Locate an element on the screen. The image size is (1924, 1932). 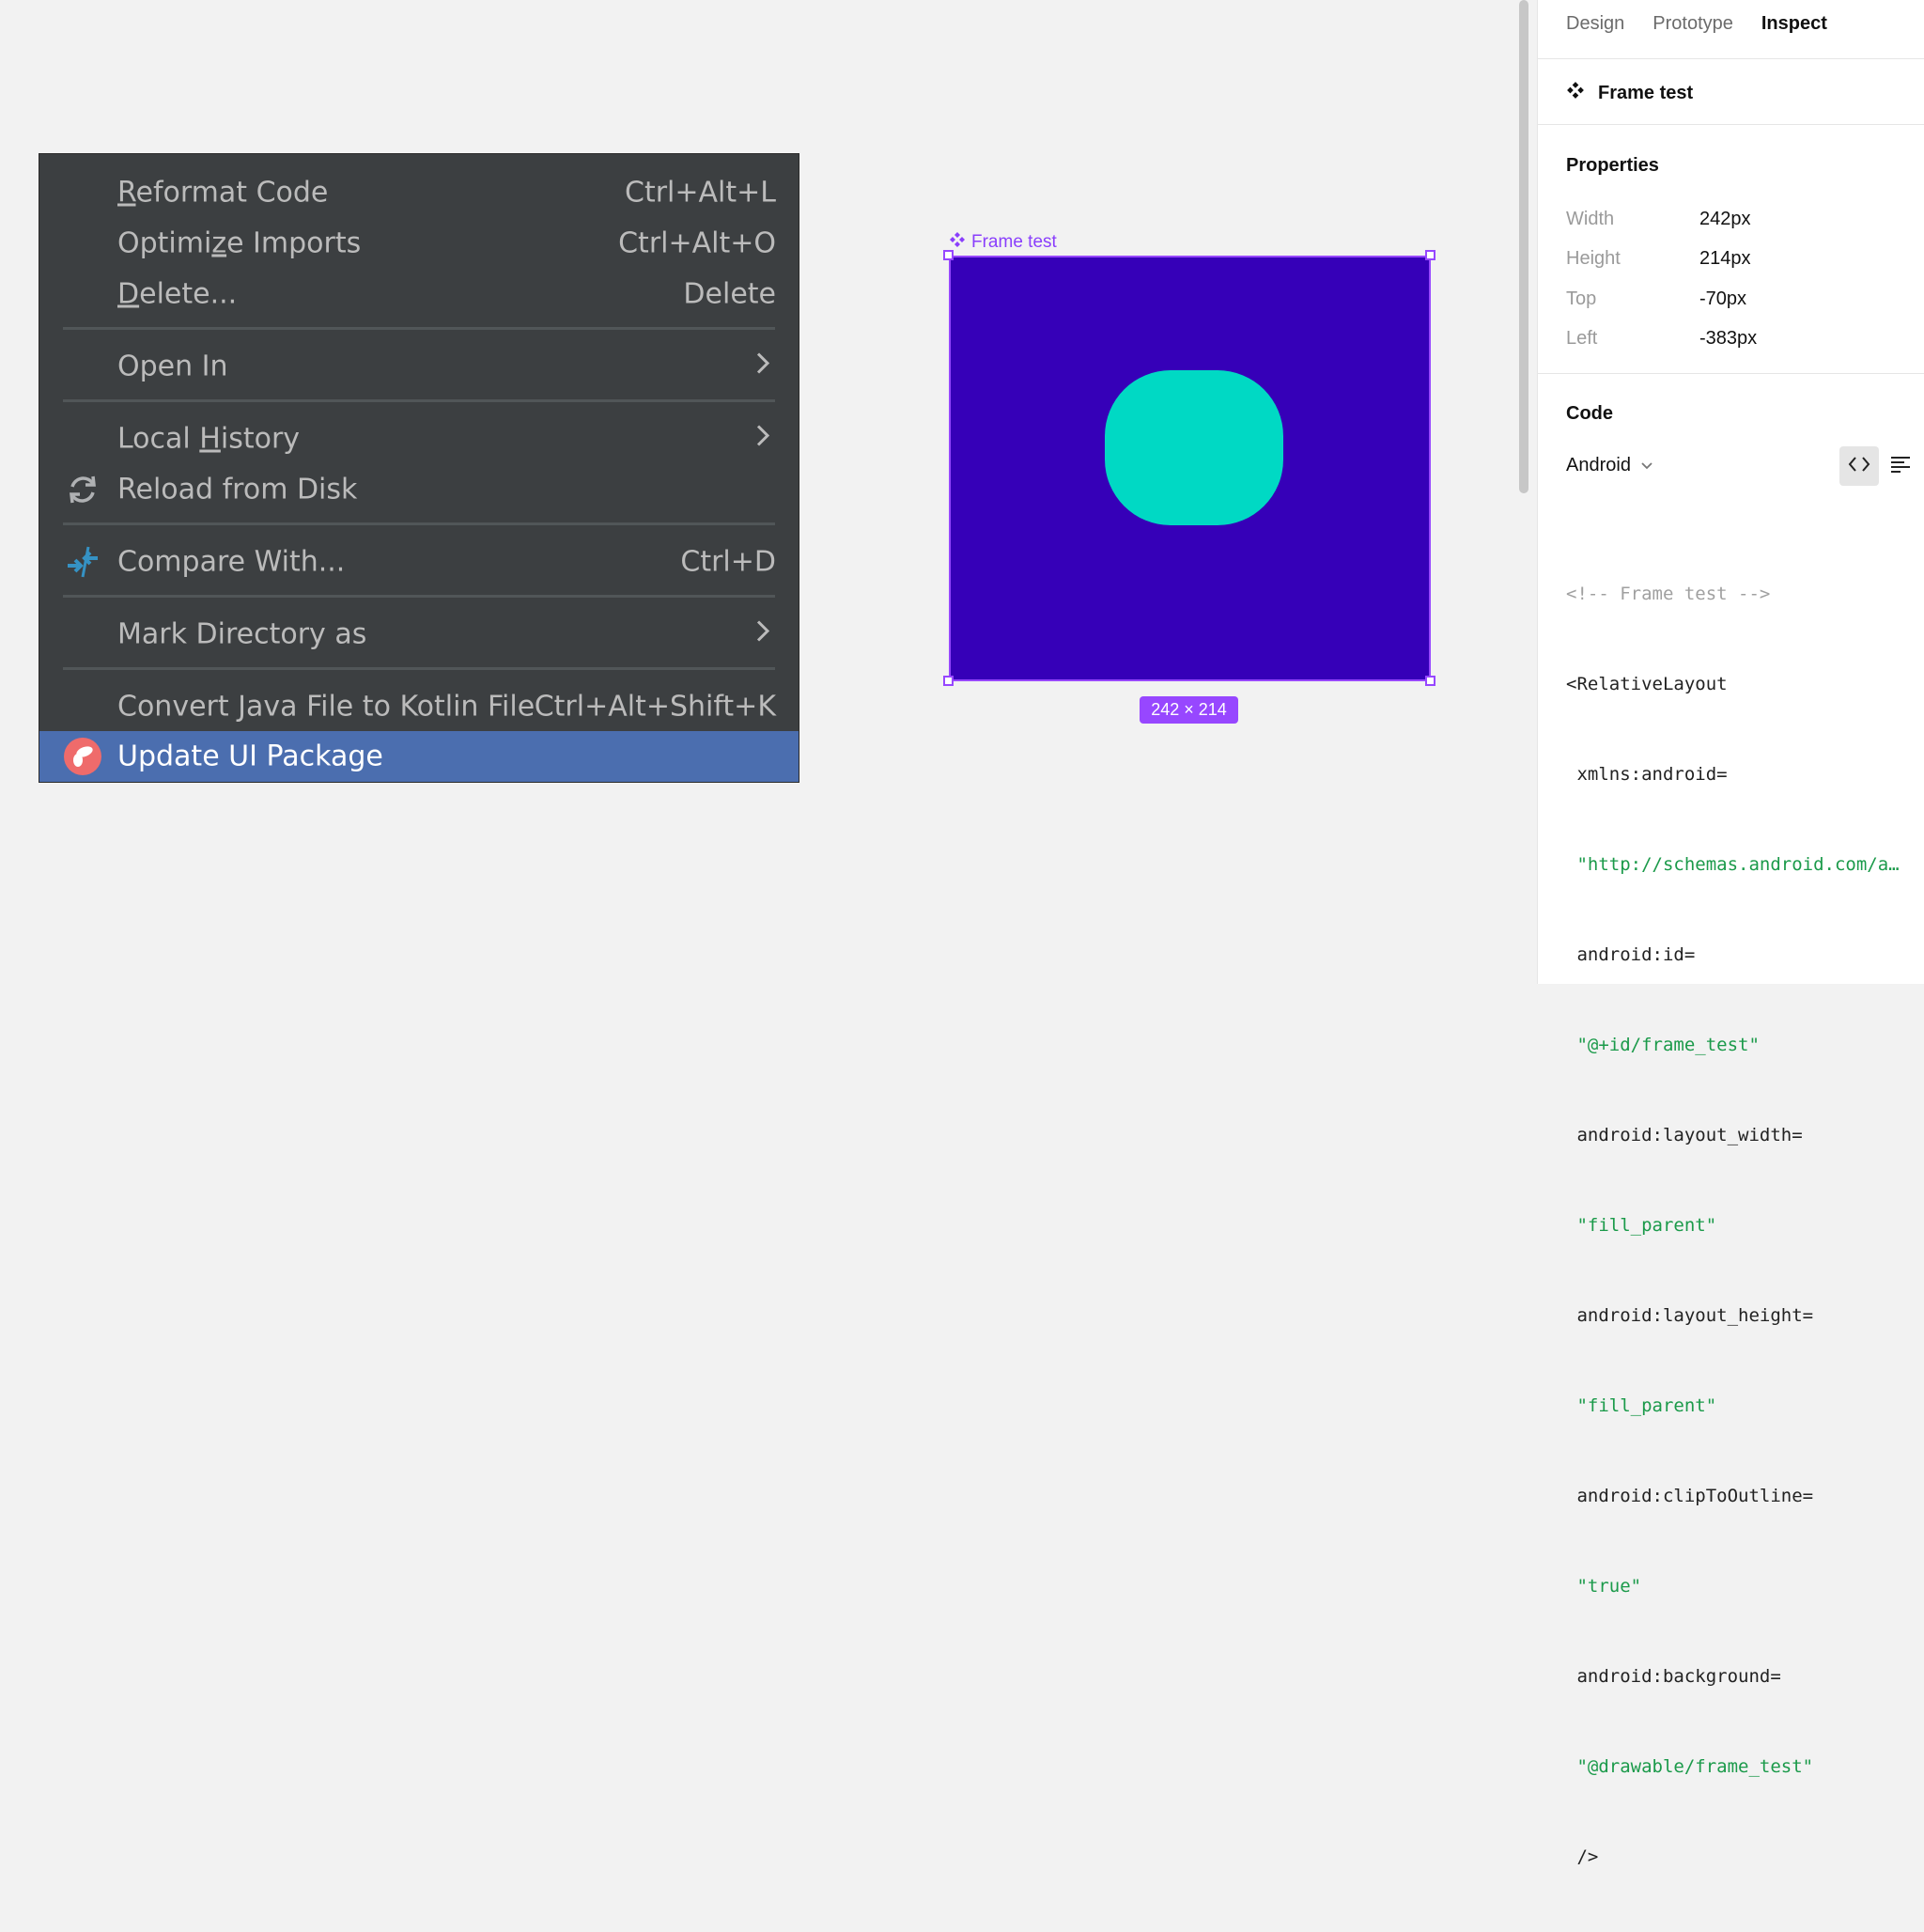
resize-handle-bottom-right is located at coordinates (1430, 681).